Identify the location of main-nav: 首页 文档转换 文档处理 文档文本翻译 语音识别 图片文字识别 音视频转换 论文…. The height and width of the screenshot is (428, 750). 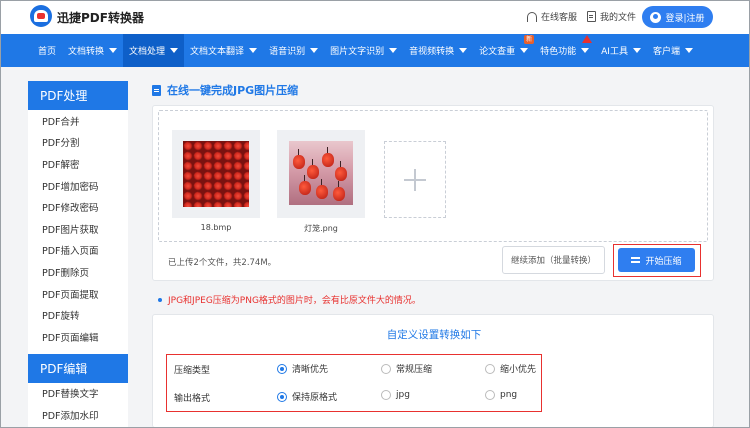
(375, 50).